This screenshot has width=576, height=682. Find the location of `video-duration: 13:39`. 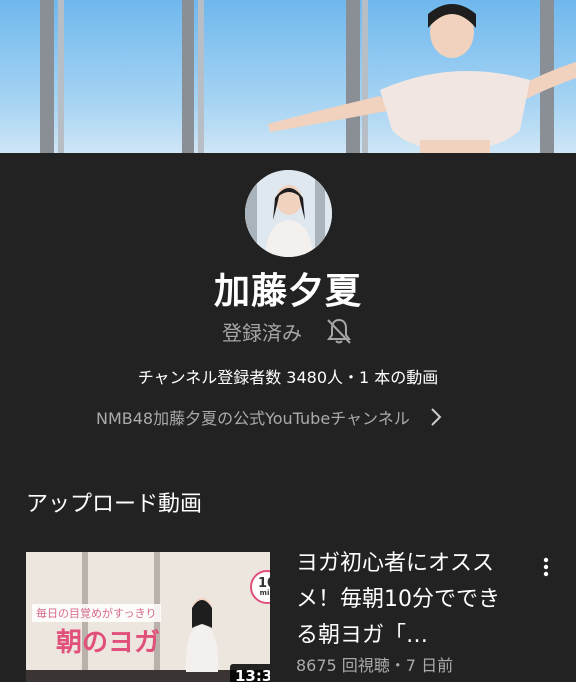

video-duration: 13:39 is located at coordinates (250, 673).